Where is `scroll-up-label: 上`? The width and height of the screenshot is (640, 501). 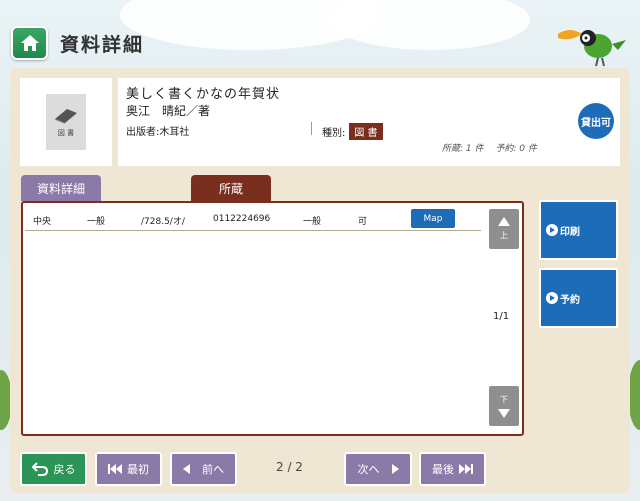
scroll-up-label: 上 is located at coordinates (504, 235).